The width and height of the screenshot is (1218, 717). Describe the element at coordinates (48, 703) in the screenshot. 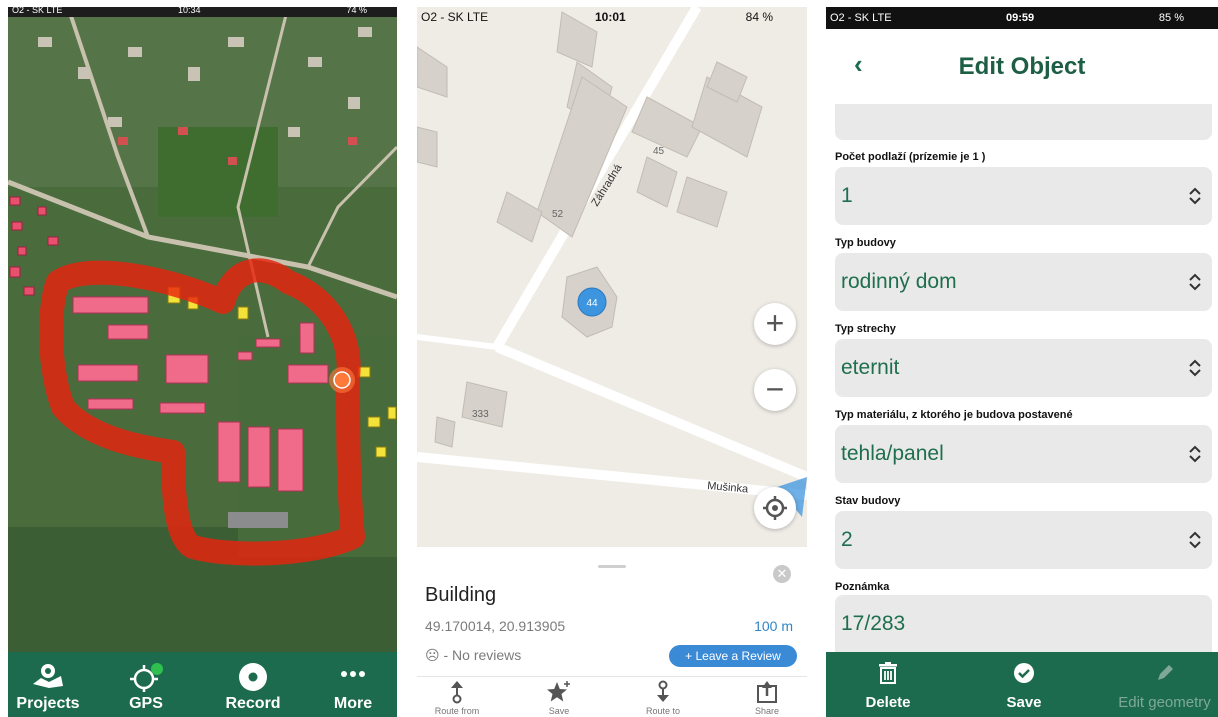

I see `tab-label: Projects` at that location.